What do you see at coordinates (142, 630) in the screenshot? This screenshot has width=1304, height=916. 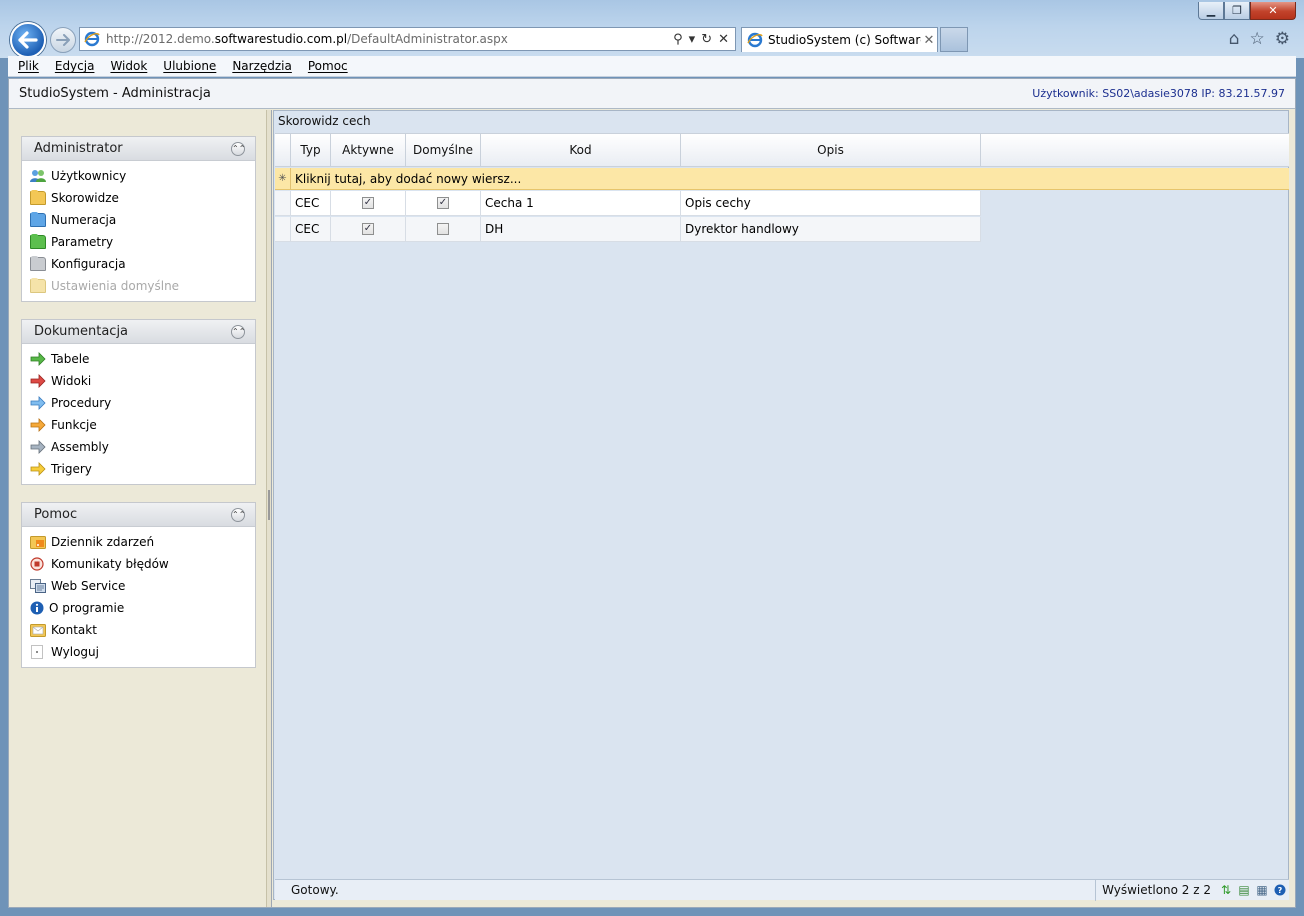 I see `sidebar-item-kontakt: Kontakt` at bounding box center [142, 630].